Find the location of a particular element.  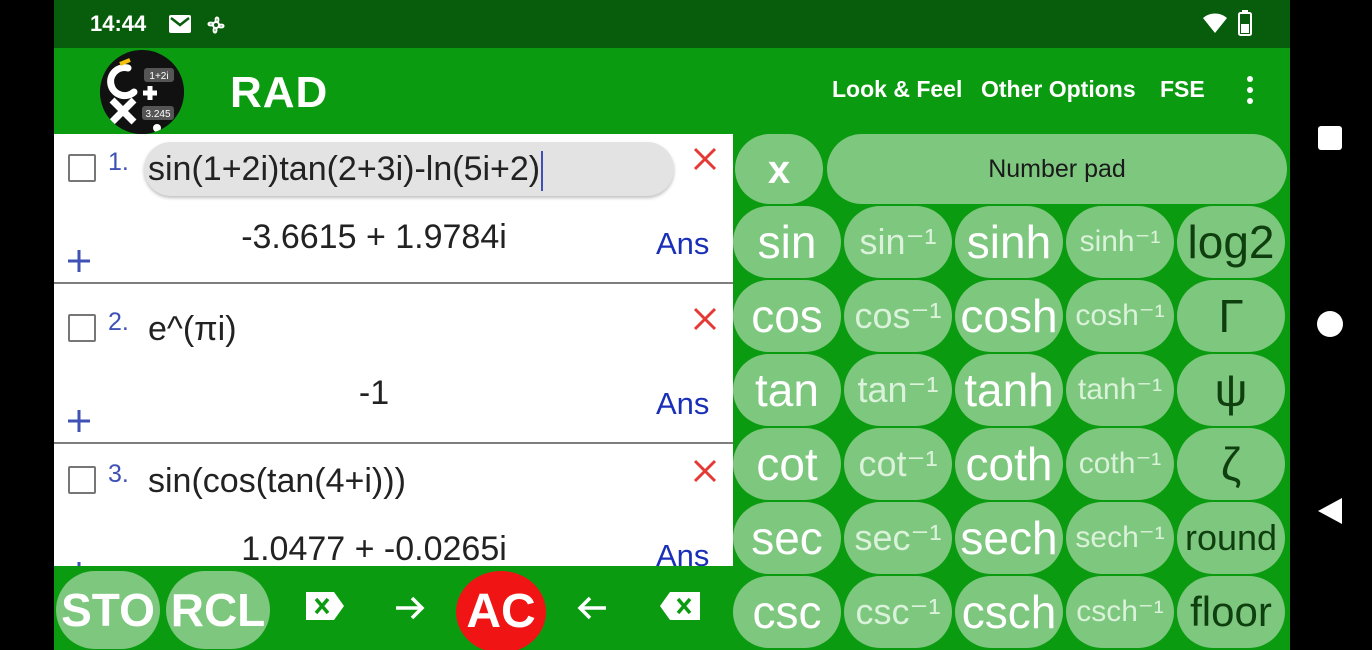

key-acsch: csch⁻¹ is located at coordinates (1120, 612).